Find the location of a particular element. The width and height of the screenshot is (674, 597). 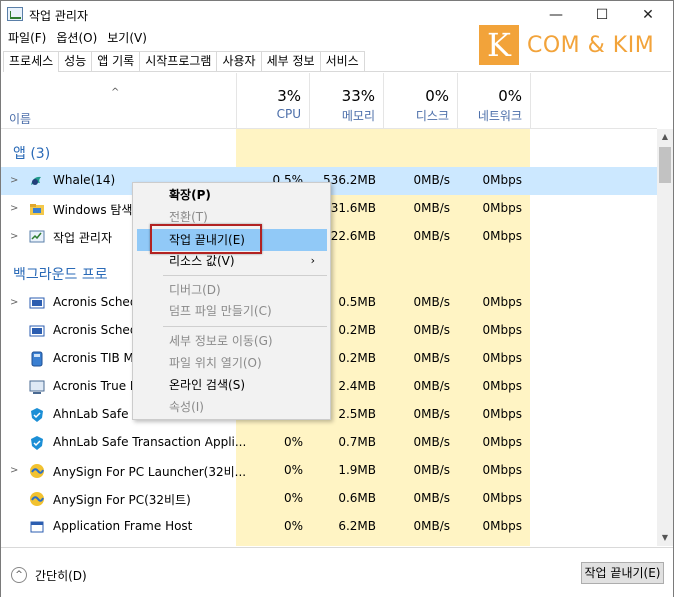

scroll-down-icon: ▼ is located at coordinates (665, 538).